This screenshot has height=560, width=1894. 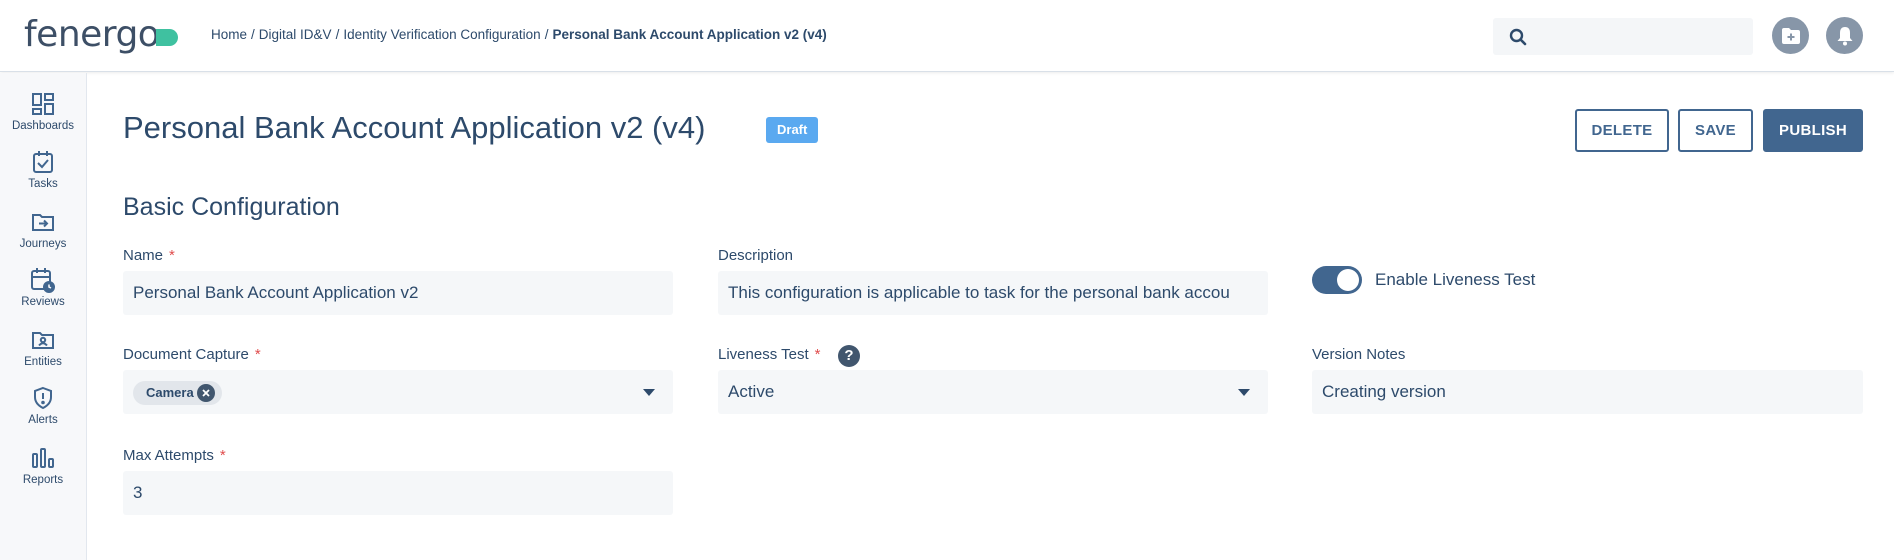 What do you see at coordinates (43, 398) in the screenshot?
I see `shield-alert-icon` at bounding box center [43, 398].